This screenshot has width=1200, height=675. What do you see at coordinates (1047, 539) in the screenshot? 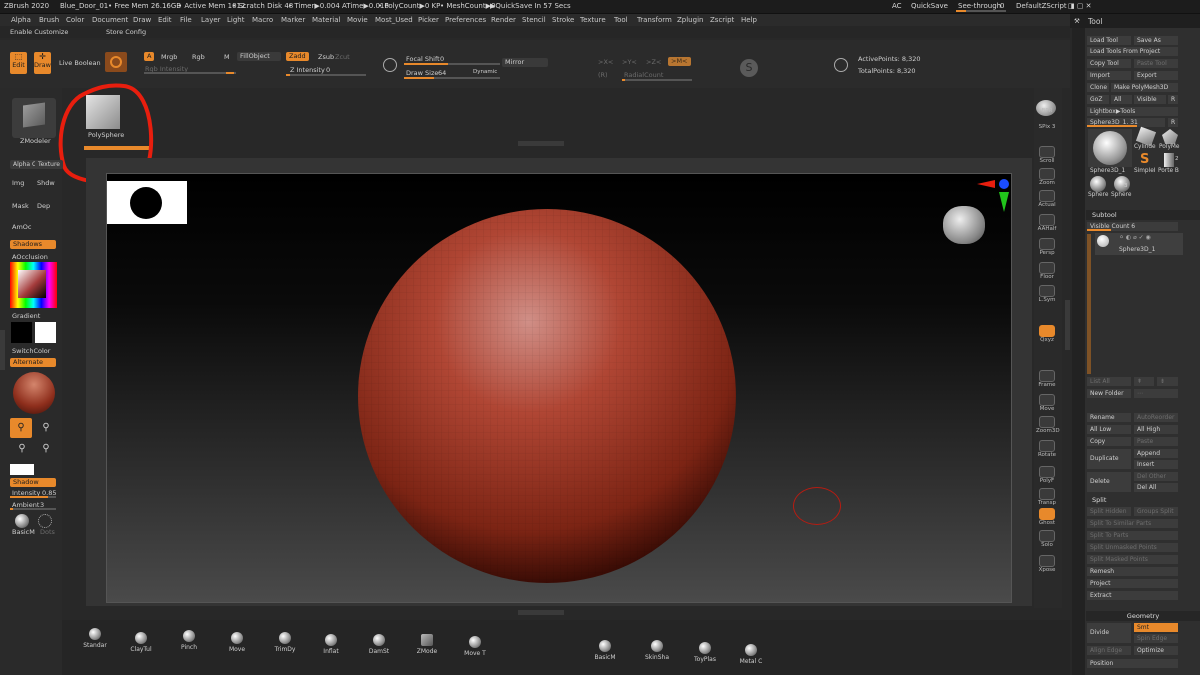
I see `view-solo-button: Solo` at bounding box center [1047, 539].